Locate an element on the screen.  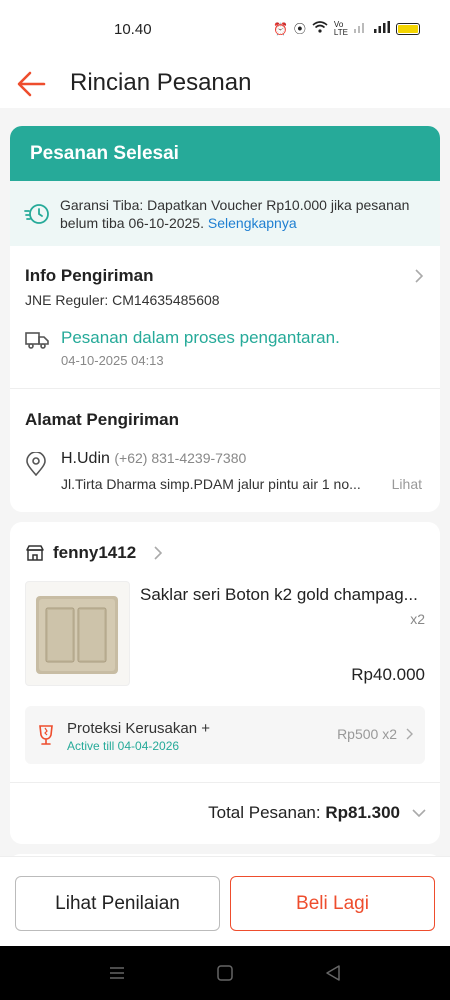
buy-again-button: Beli Lagi is located at coordinates (332, 903).